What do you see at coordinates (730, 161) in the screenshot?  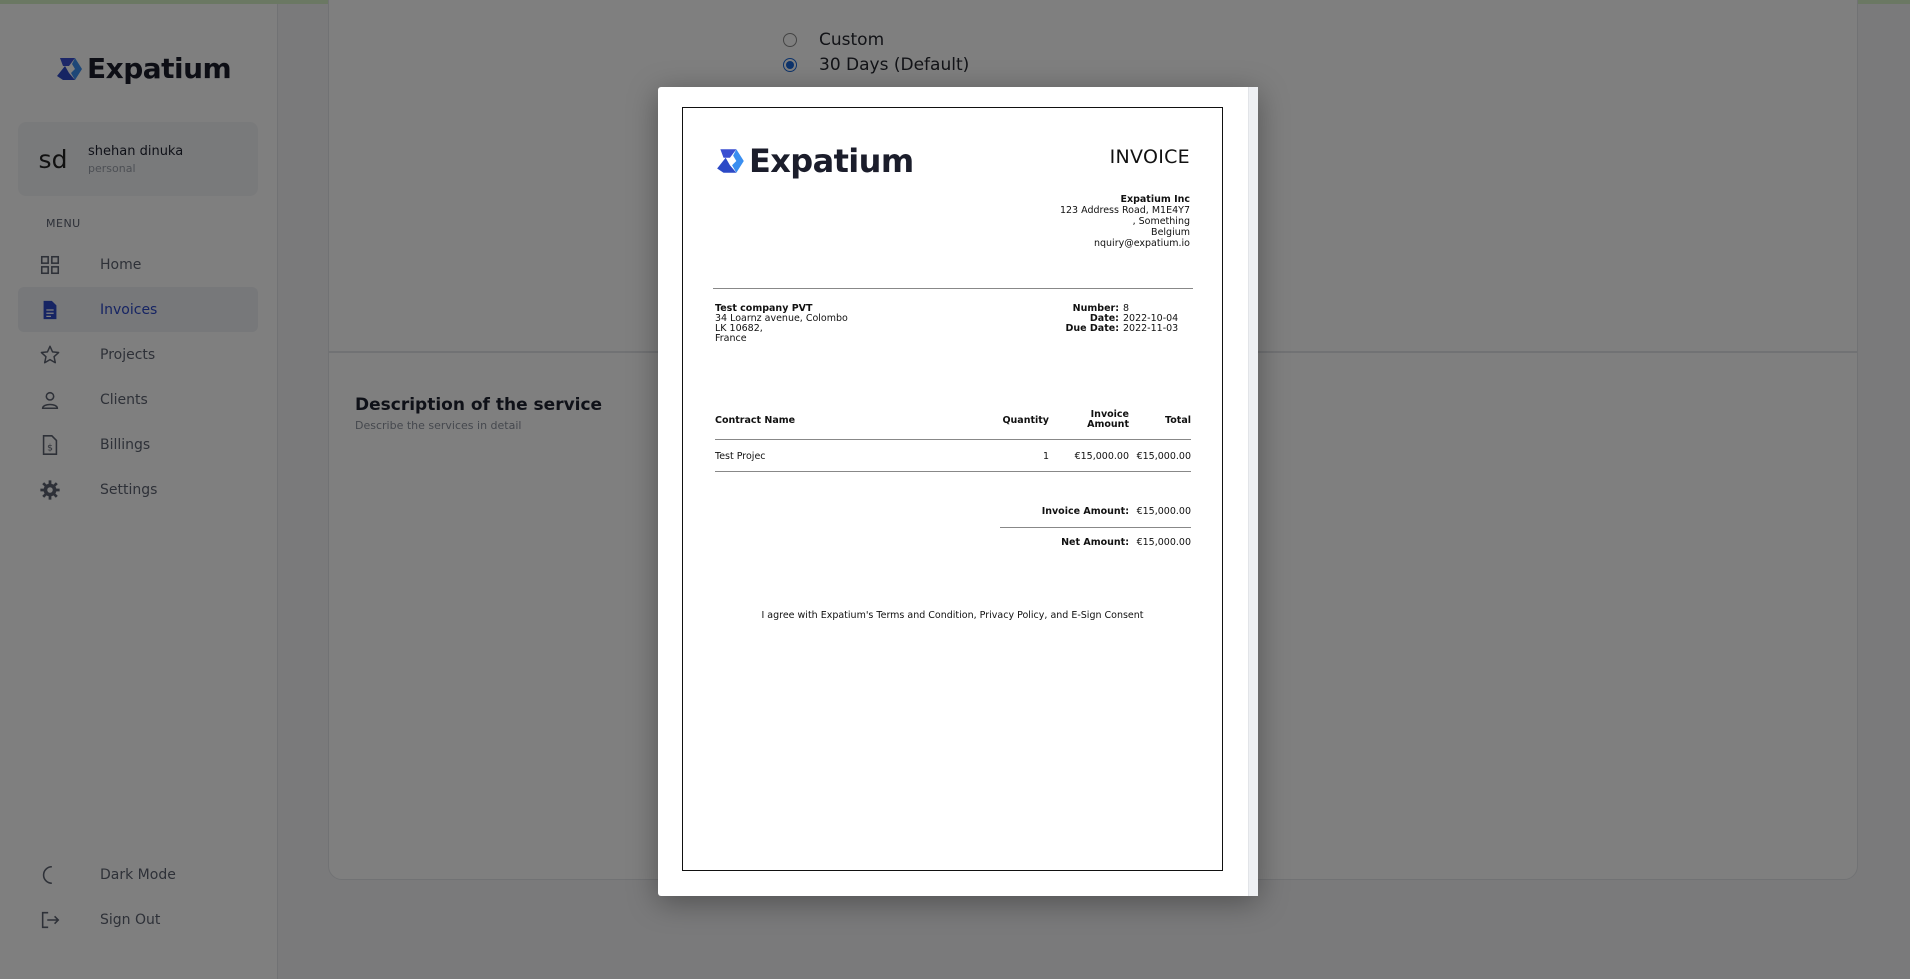 I see `logo-icon` at bounding box center [730, 161].